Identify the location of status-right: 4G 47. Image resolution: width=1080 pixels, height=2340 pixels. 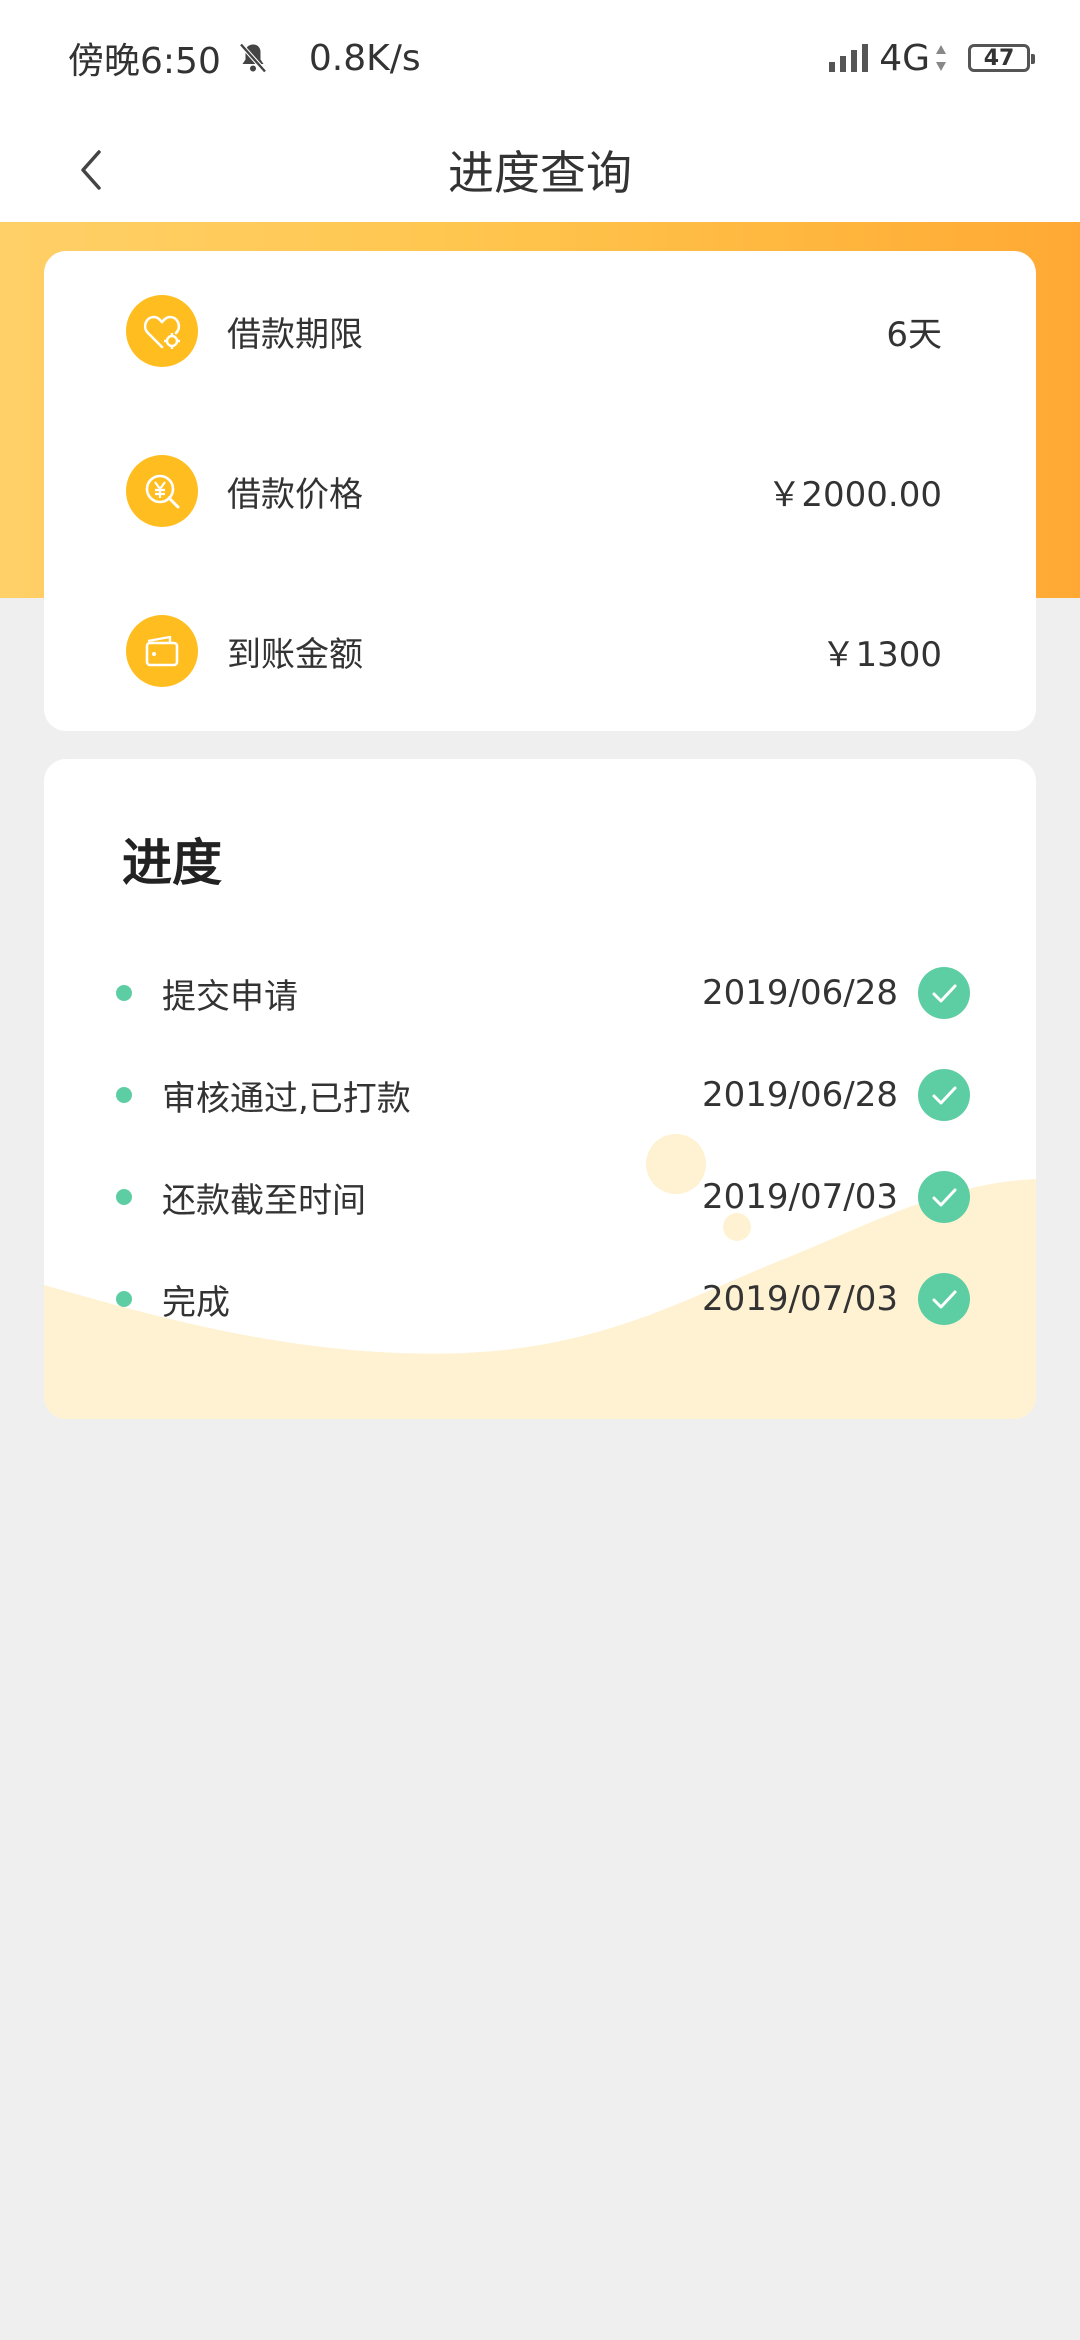
(932, 58).